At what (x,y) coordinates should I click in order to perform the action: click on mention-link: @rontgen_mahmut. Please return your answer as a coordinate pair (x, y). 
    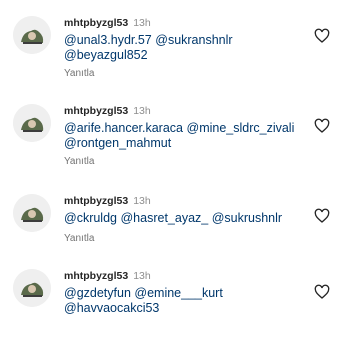
    Looking at the image, I should click on (117, 143).